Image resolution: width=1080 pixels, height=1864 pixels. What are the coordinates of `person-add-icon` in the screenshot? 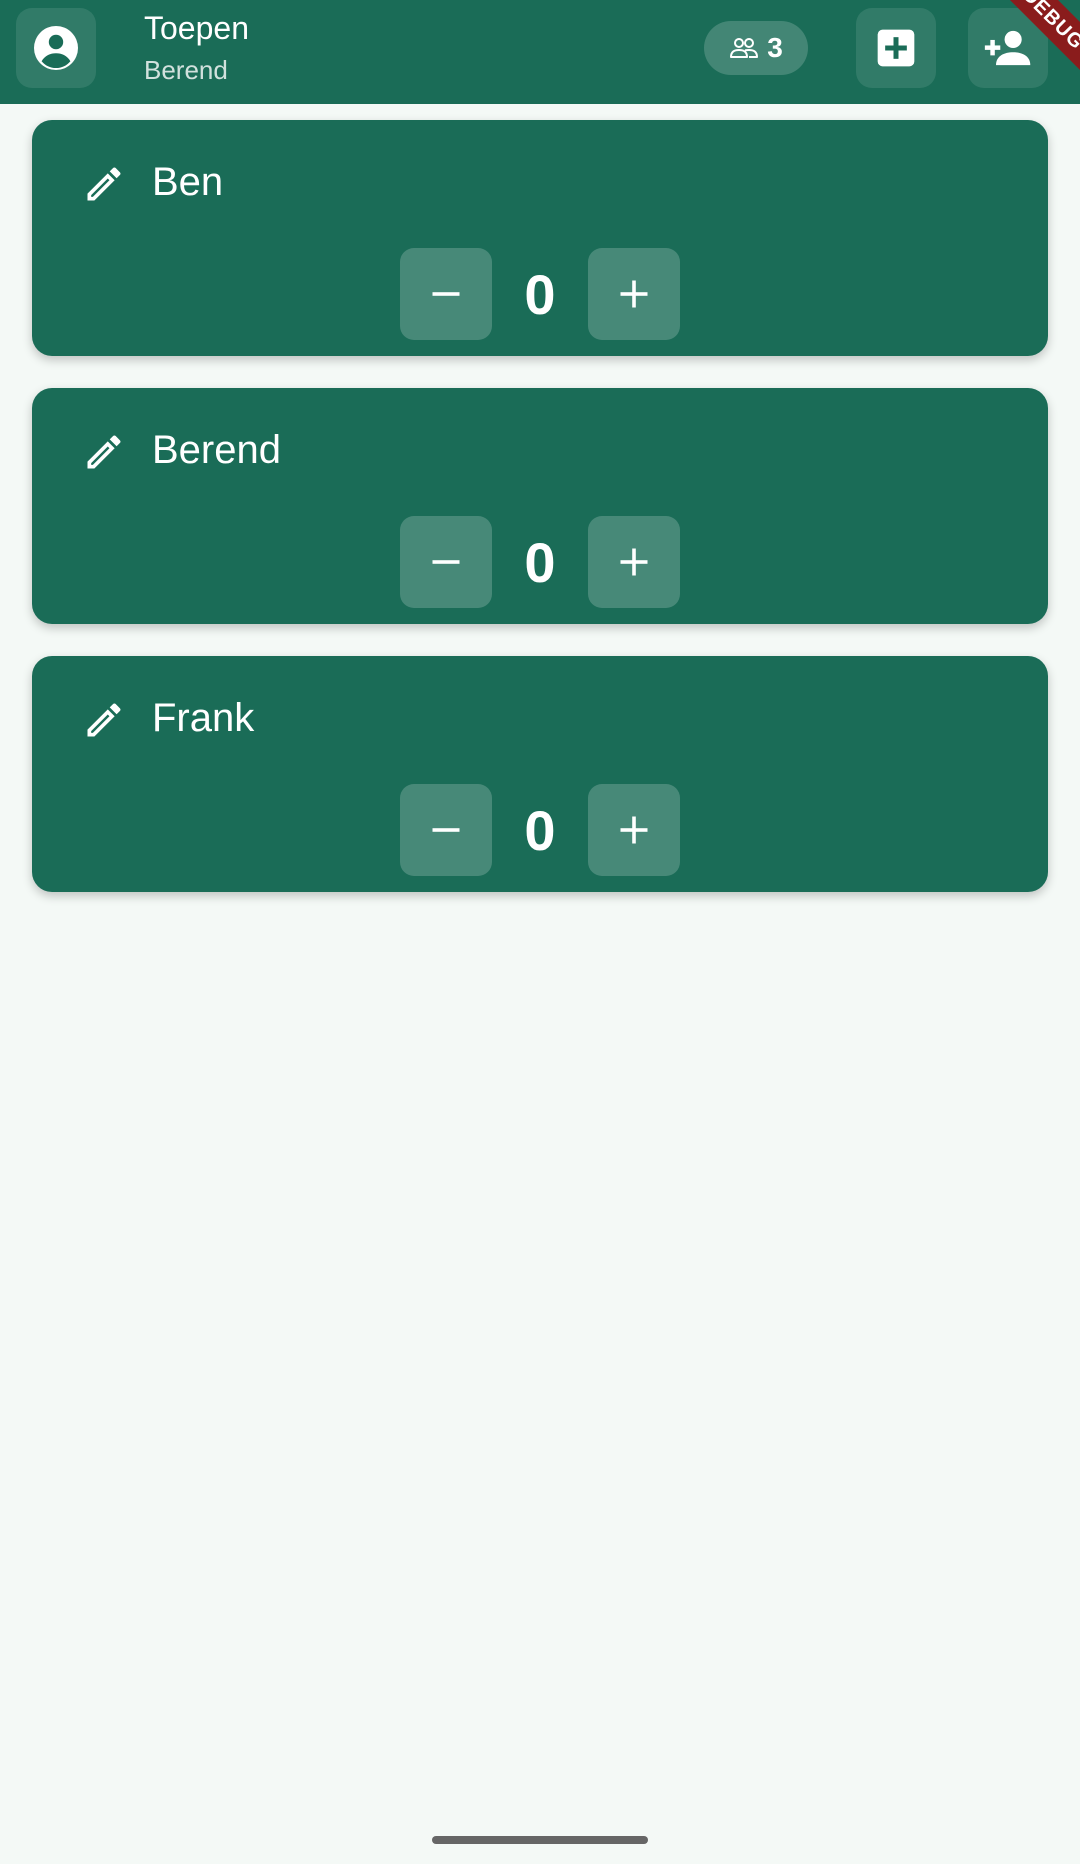 It's located at (1007, 48).